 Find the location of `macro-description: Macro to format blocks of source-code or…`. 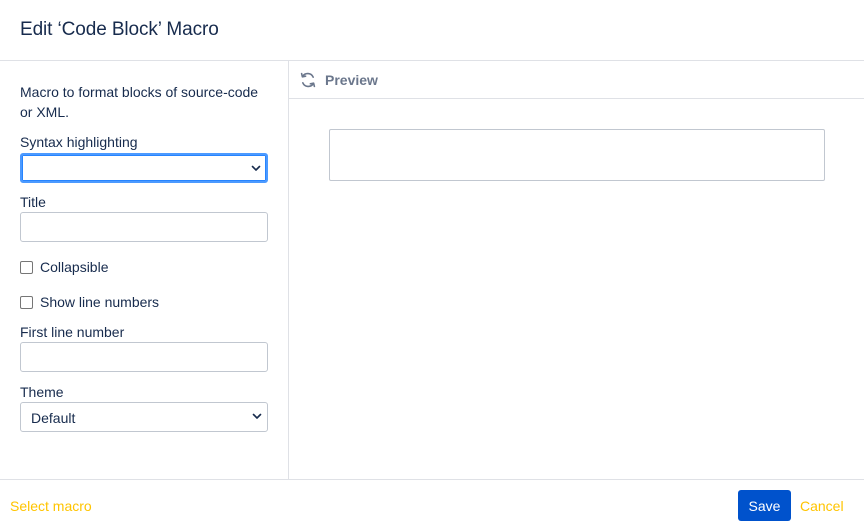

macro-description: Macro to format blocks of source-code or… is located at coordinates (139, 102).